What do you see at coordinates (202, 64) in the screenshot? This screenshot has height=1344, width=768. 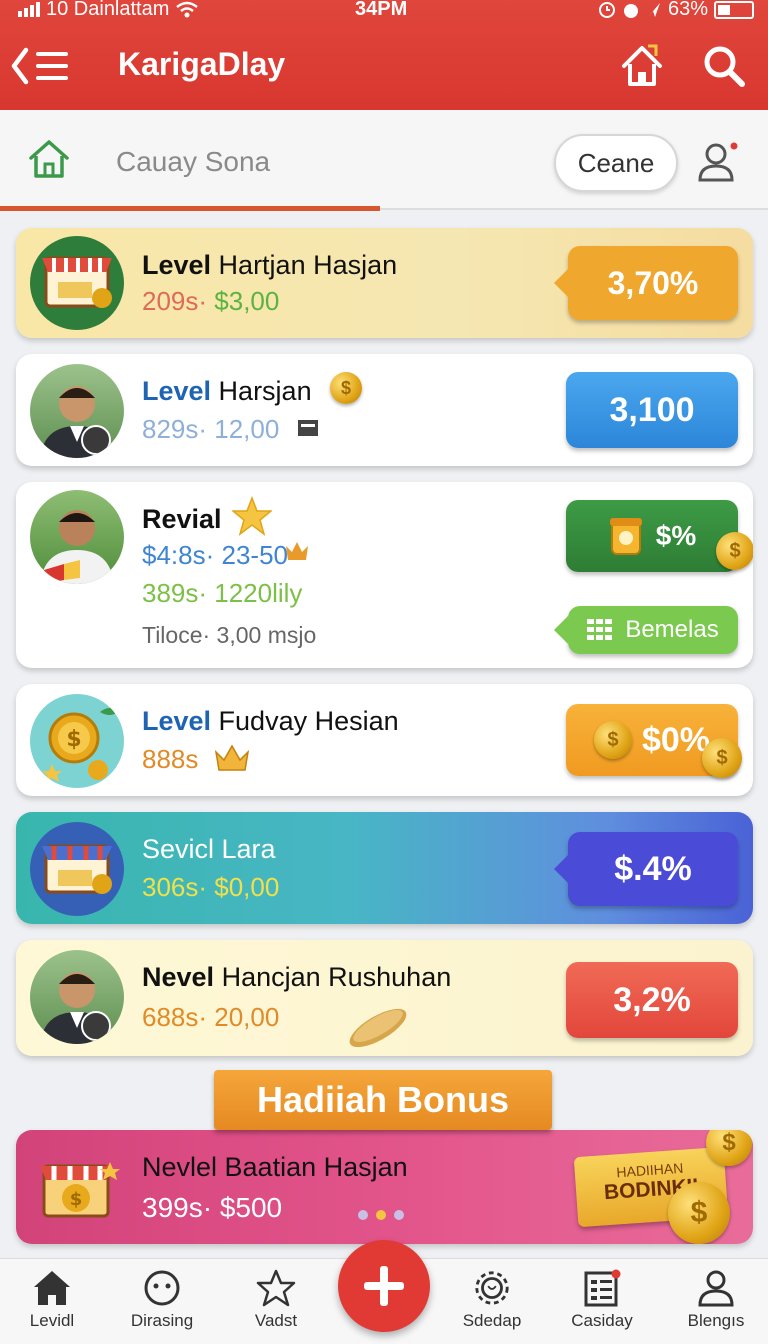 I see `app-title: KarigaDlay` at bounding box center [202, 64].